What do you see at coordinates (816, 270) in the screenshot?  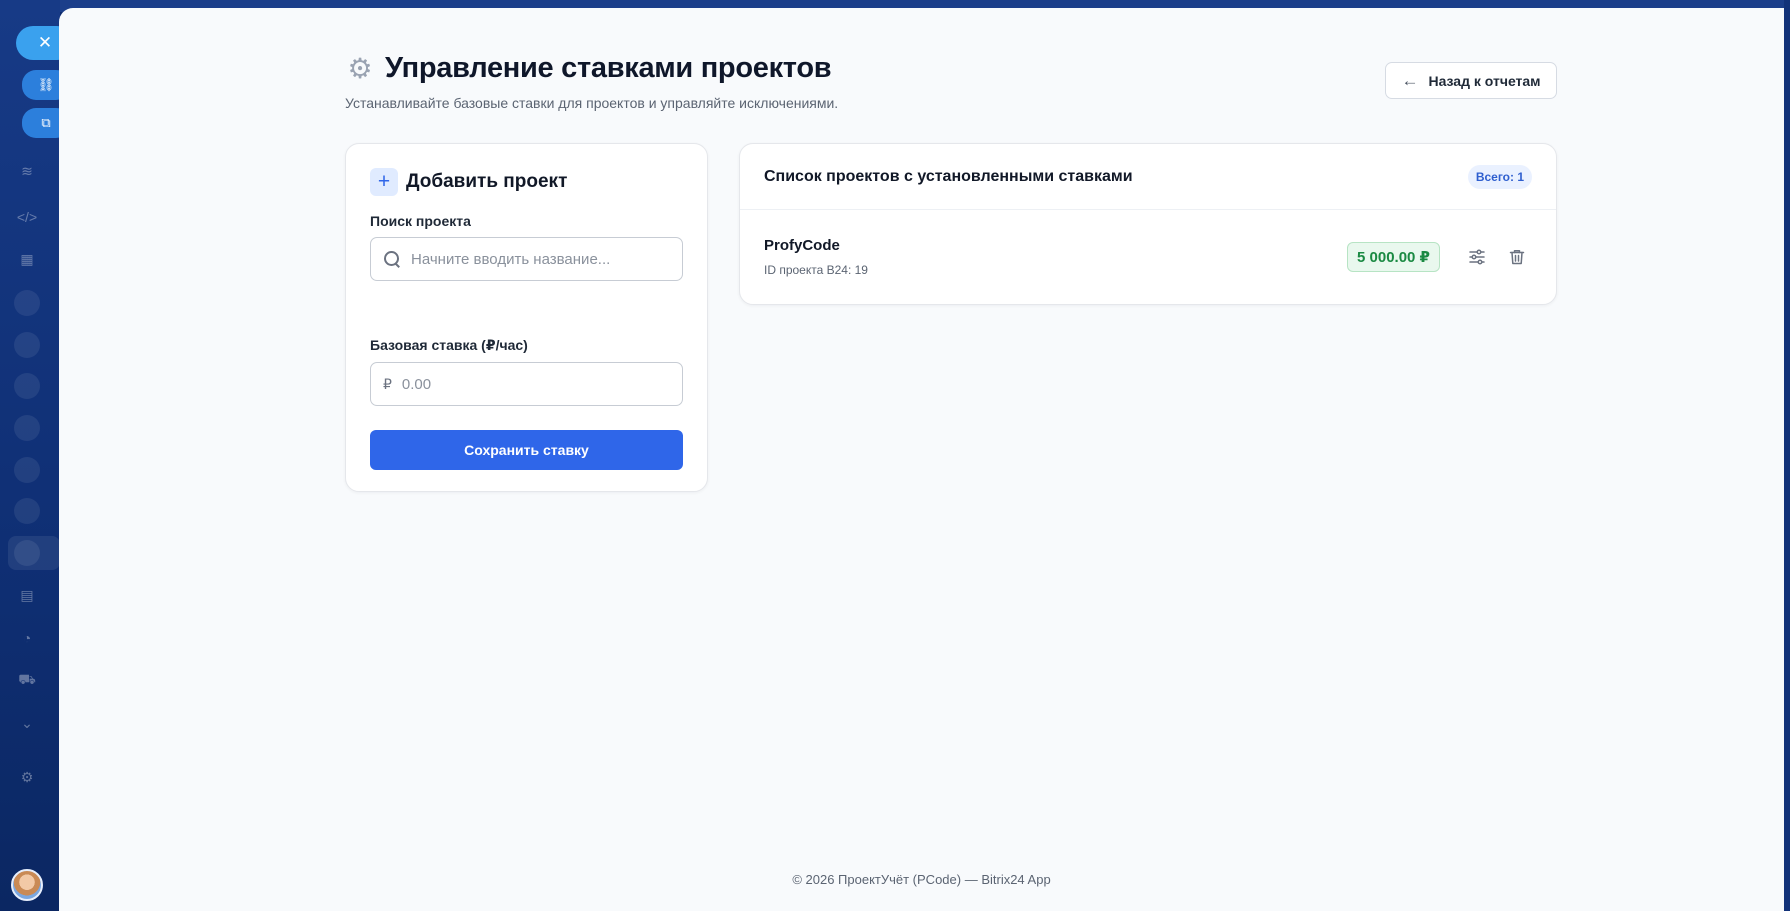 I see `project-id: ID проекта B24: 19` at bounding box center [816, 270].